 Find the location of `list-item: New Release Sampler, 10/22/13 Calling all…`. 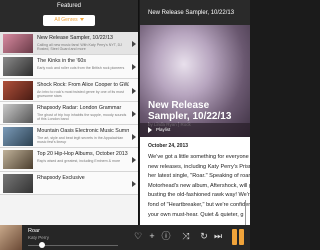

list-item: New Release Sampler, 10/22/13 Calling all… is located at coordinates (69, 44).